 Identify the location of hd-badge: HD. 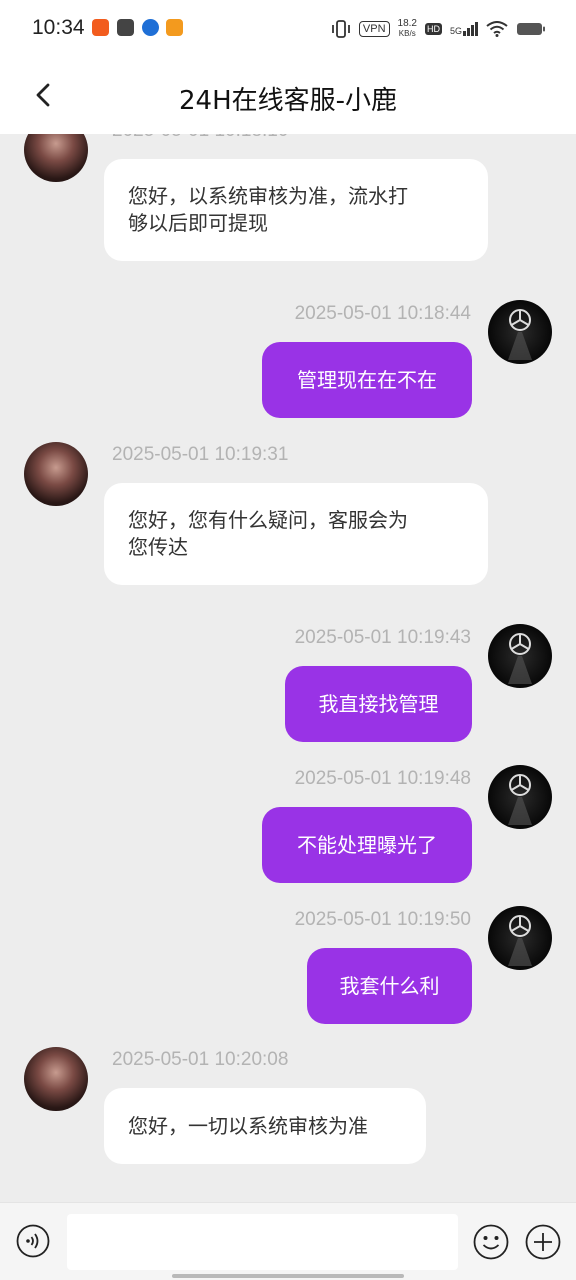
(433, 29).